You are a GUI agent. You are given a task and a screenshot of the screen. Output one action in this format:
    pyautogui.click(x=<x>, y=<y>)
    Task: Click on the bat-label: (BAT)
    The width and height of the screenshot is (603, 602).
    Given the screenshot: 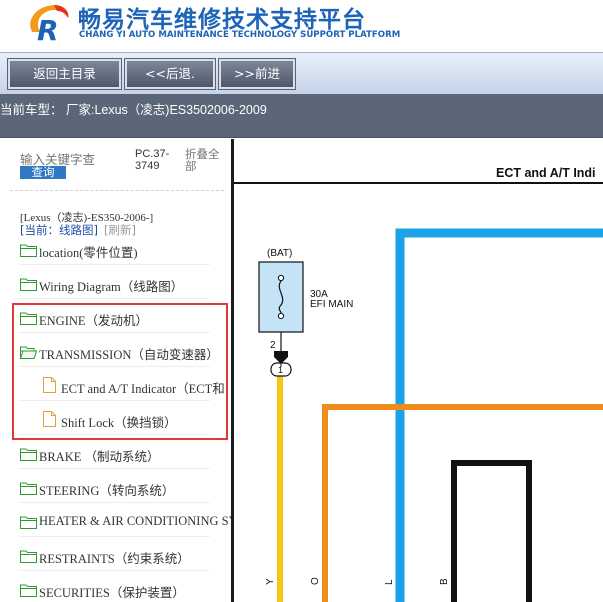 What is the action you would take?
    pyautogui.click(x=279, y=253)
    